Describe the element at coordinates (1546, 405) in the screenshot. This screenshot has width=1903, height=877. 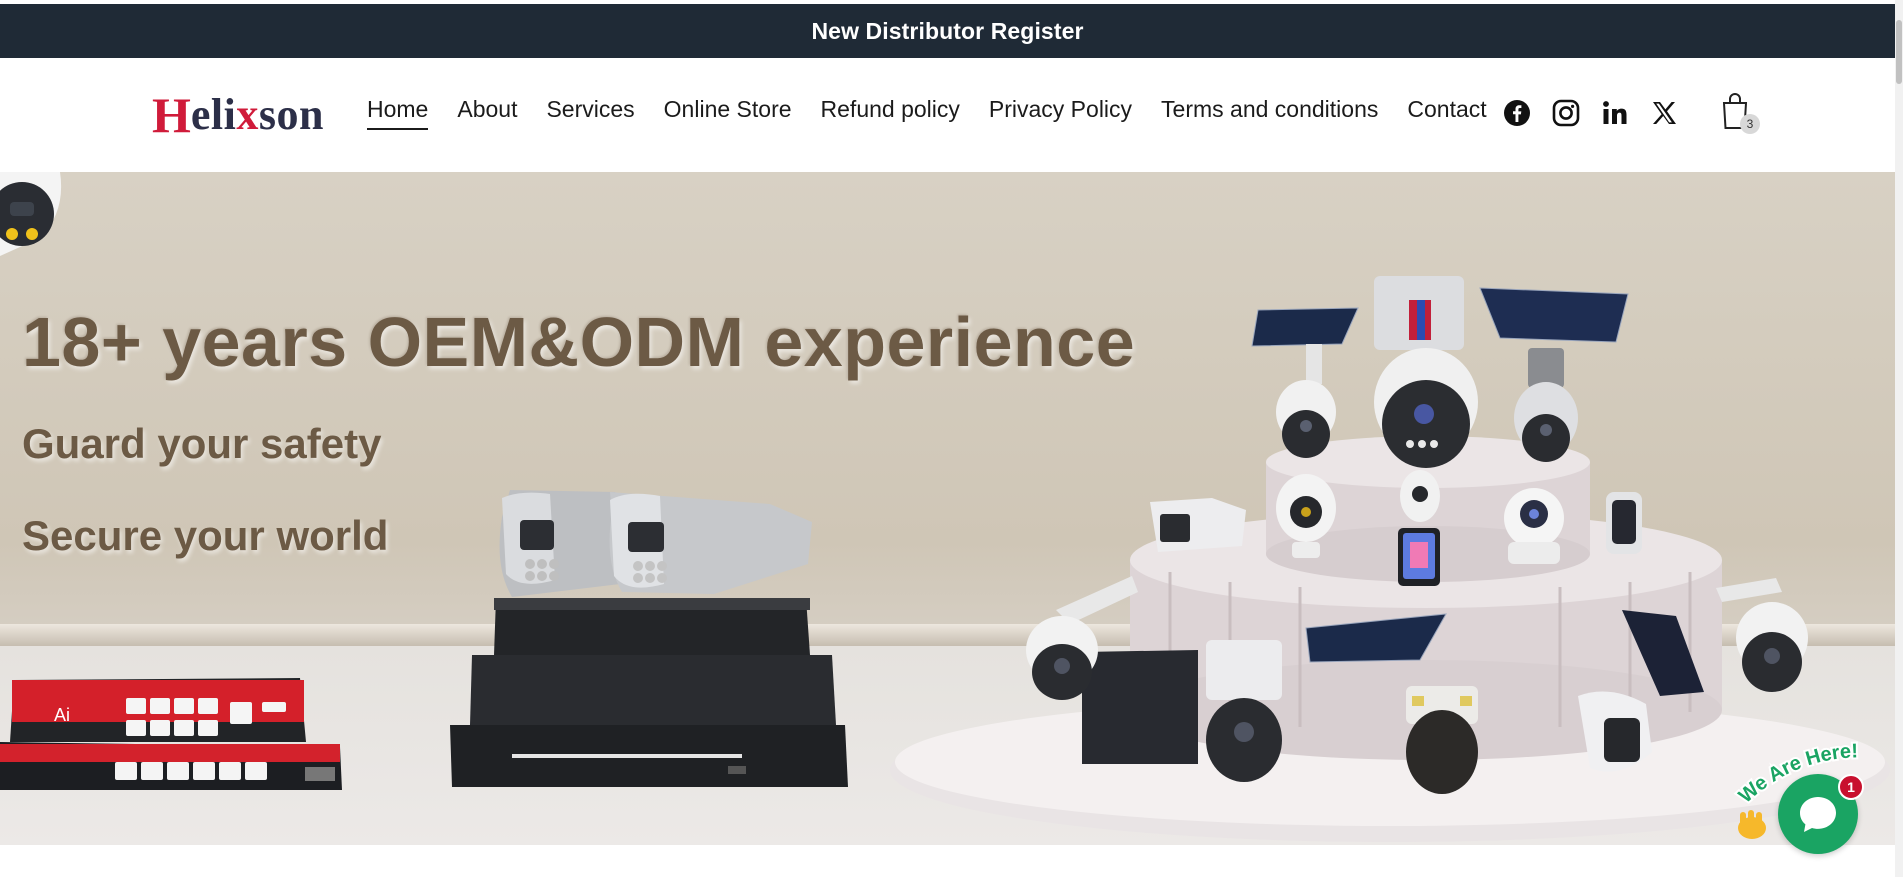
I see `ptz-camera-right-top` at that location.